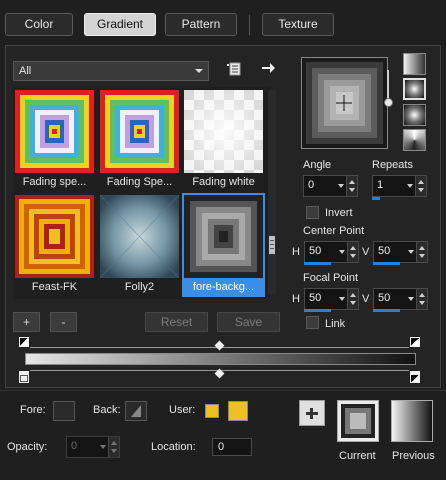 This screenshot has width=446, height=480. What do you see at coordinates (296, 252) in the screenshot?
I see `center-h-label: H` at bounding box center [296, 252].